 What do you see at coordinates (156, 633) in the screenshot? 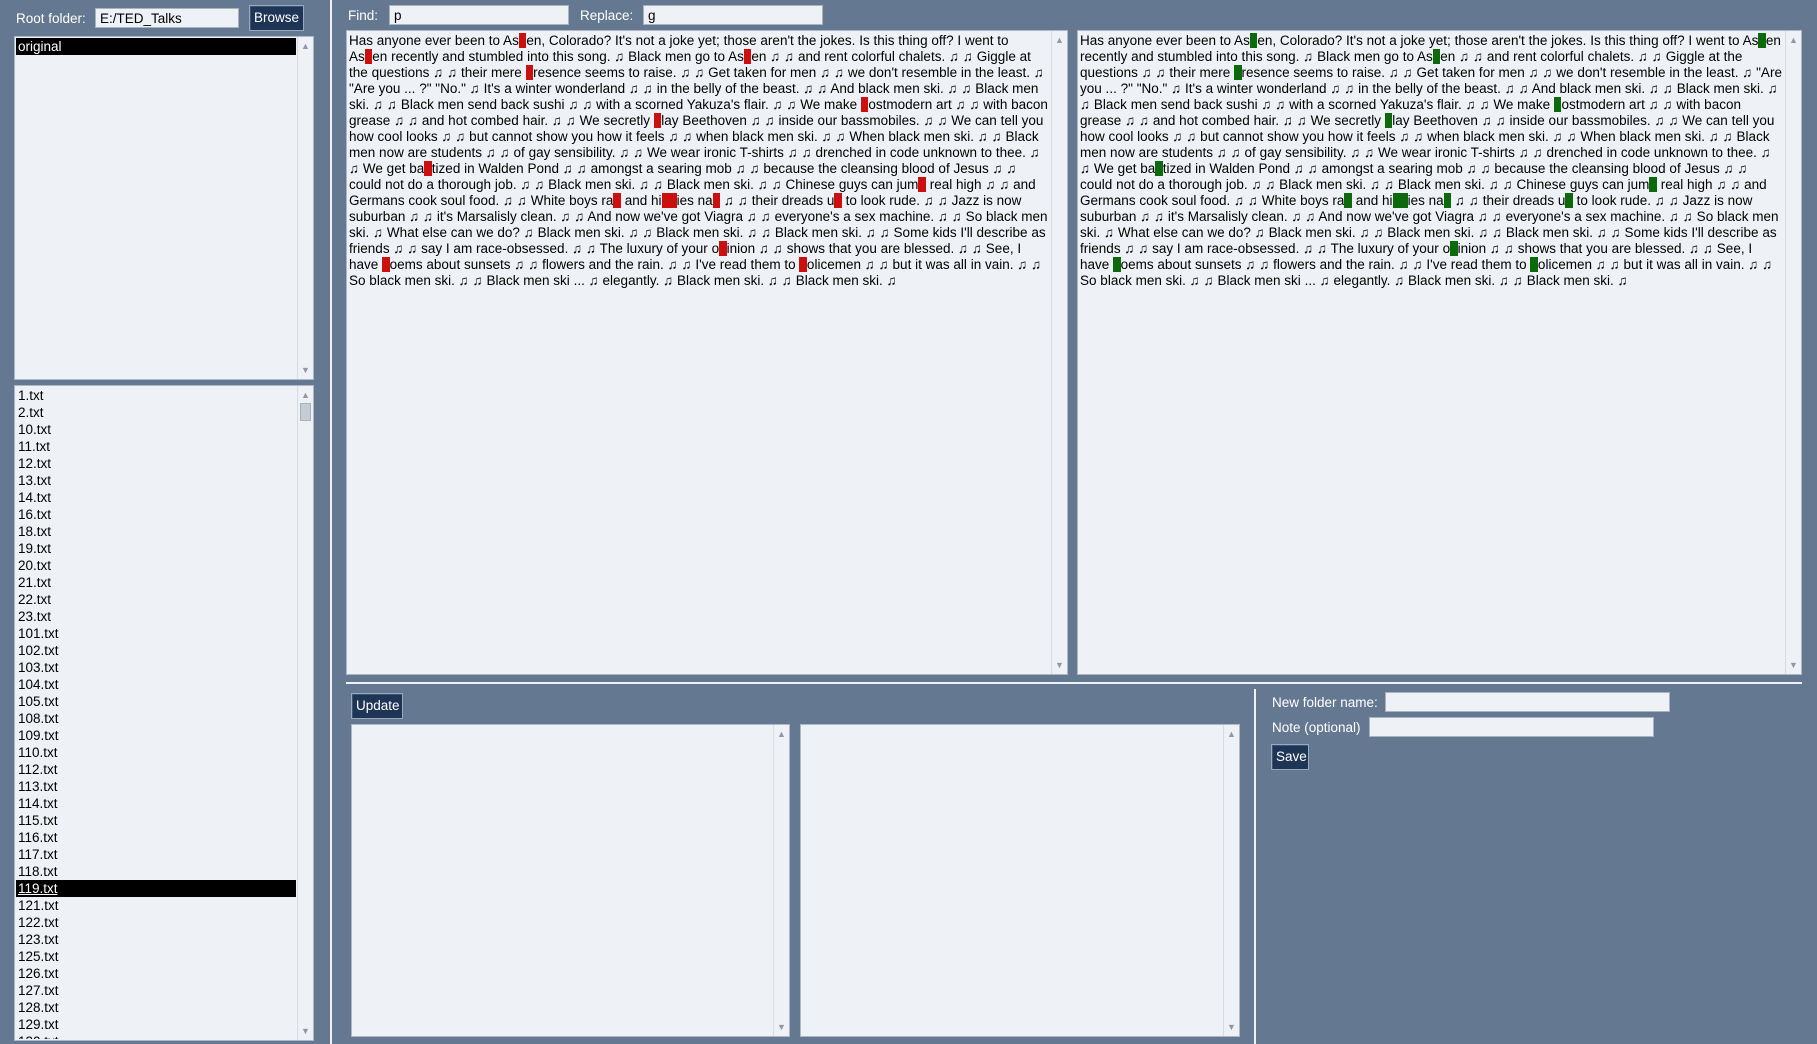
I see `file-item: 101.txt` at bounding box center [156, 633].